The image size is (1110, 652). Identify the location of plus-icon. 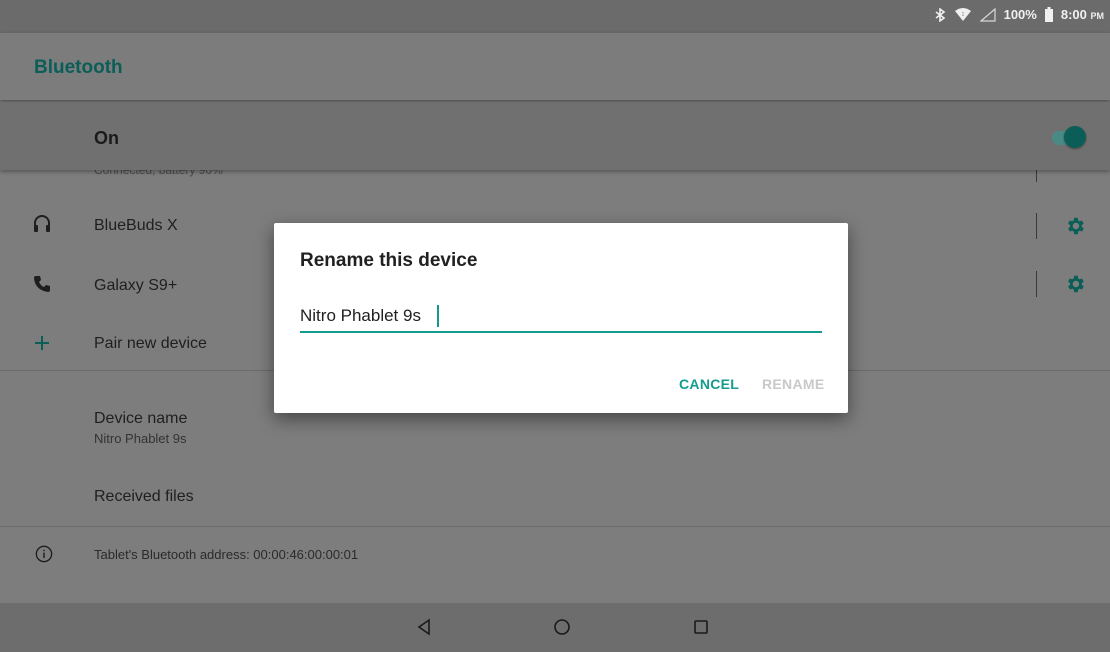
(42, 343).